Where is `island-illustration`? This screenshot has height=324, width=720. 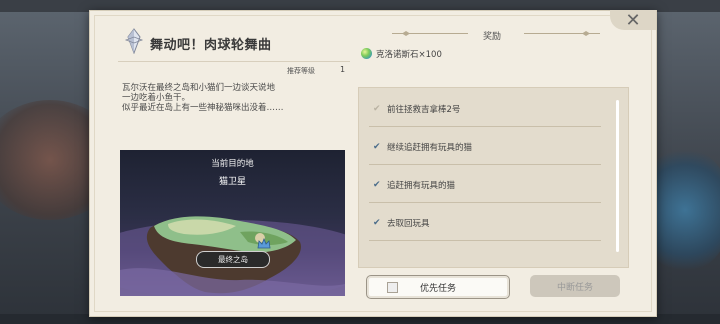 island-illustration is located at coordinates (232, 256).